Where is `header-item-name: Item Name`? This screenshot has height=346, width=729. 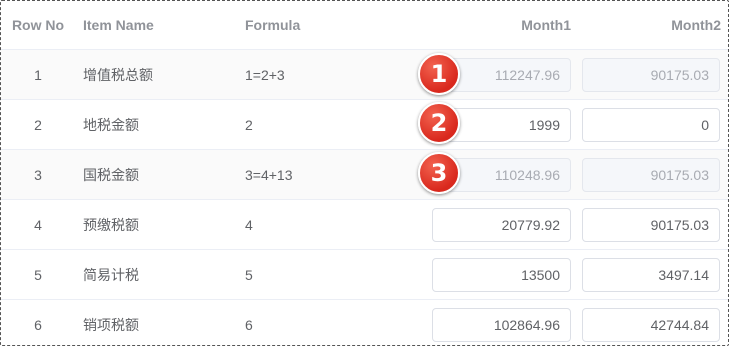 header-item-name: Item Name is located at coordinates (118, 25).